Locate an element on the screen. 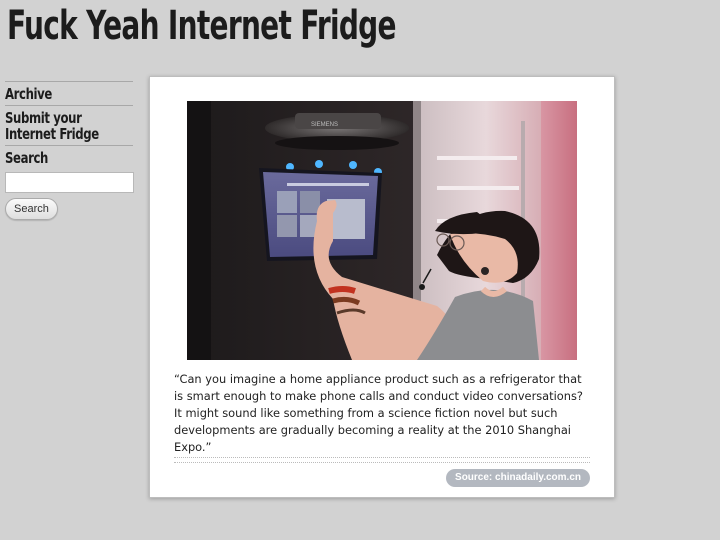 This screenshot has height=540, width=720. sidebar-item-archive: Archive is located at coordinates (69, 93).